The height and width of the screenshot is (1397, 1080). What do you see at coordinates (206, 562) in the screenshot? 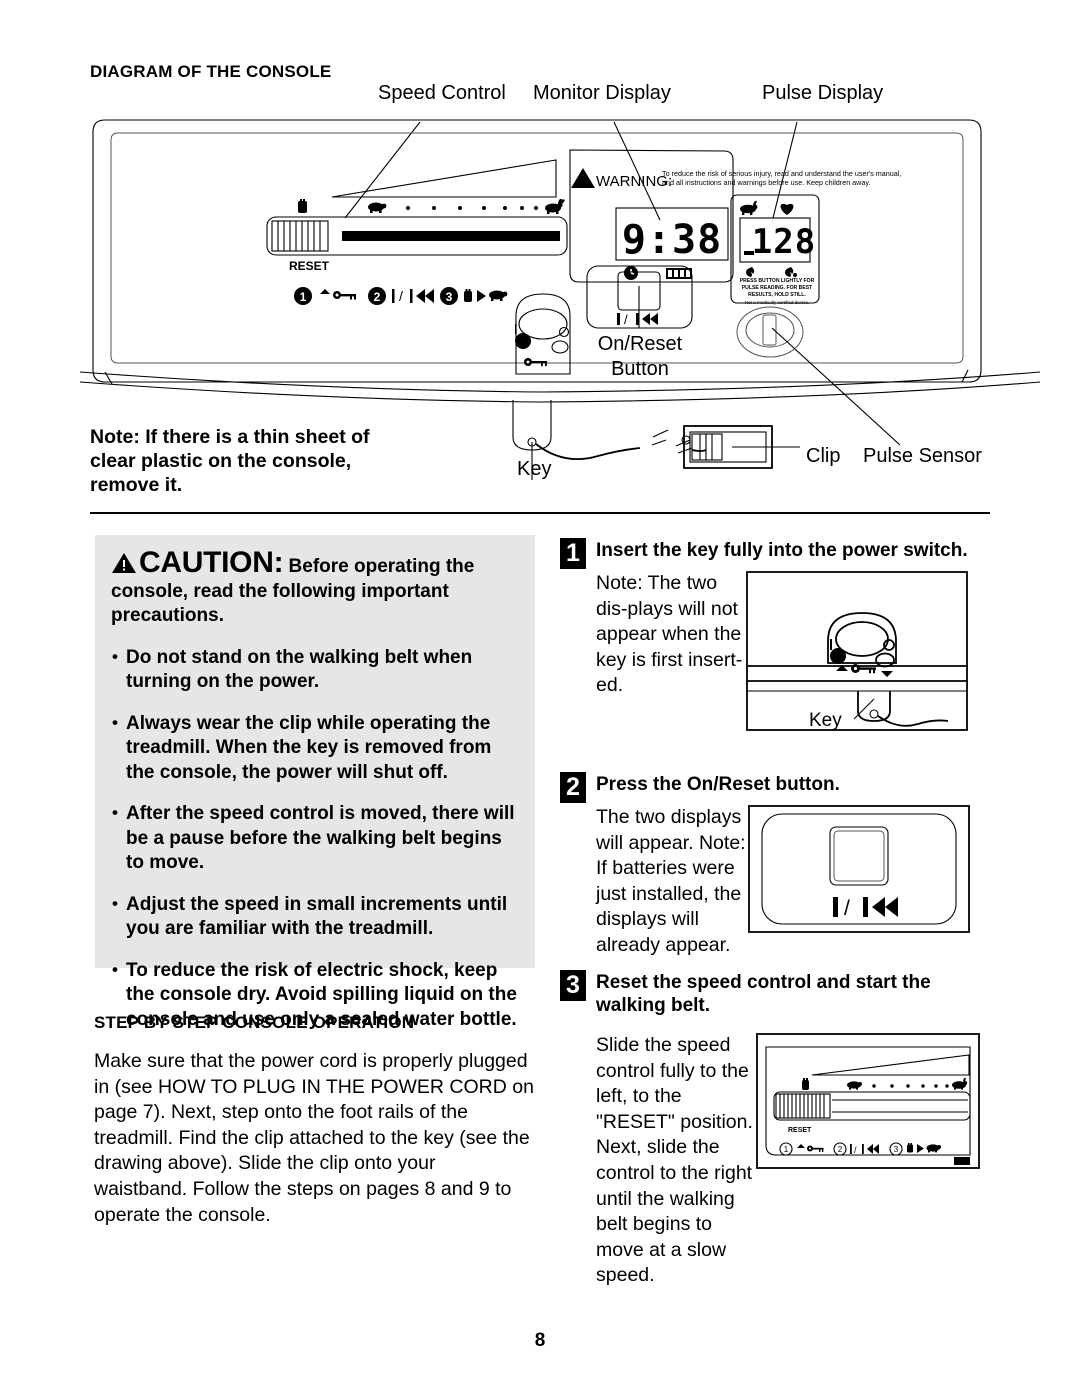
I see `caution-title-word: CAUTION` at bounding box center [206, 562].